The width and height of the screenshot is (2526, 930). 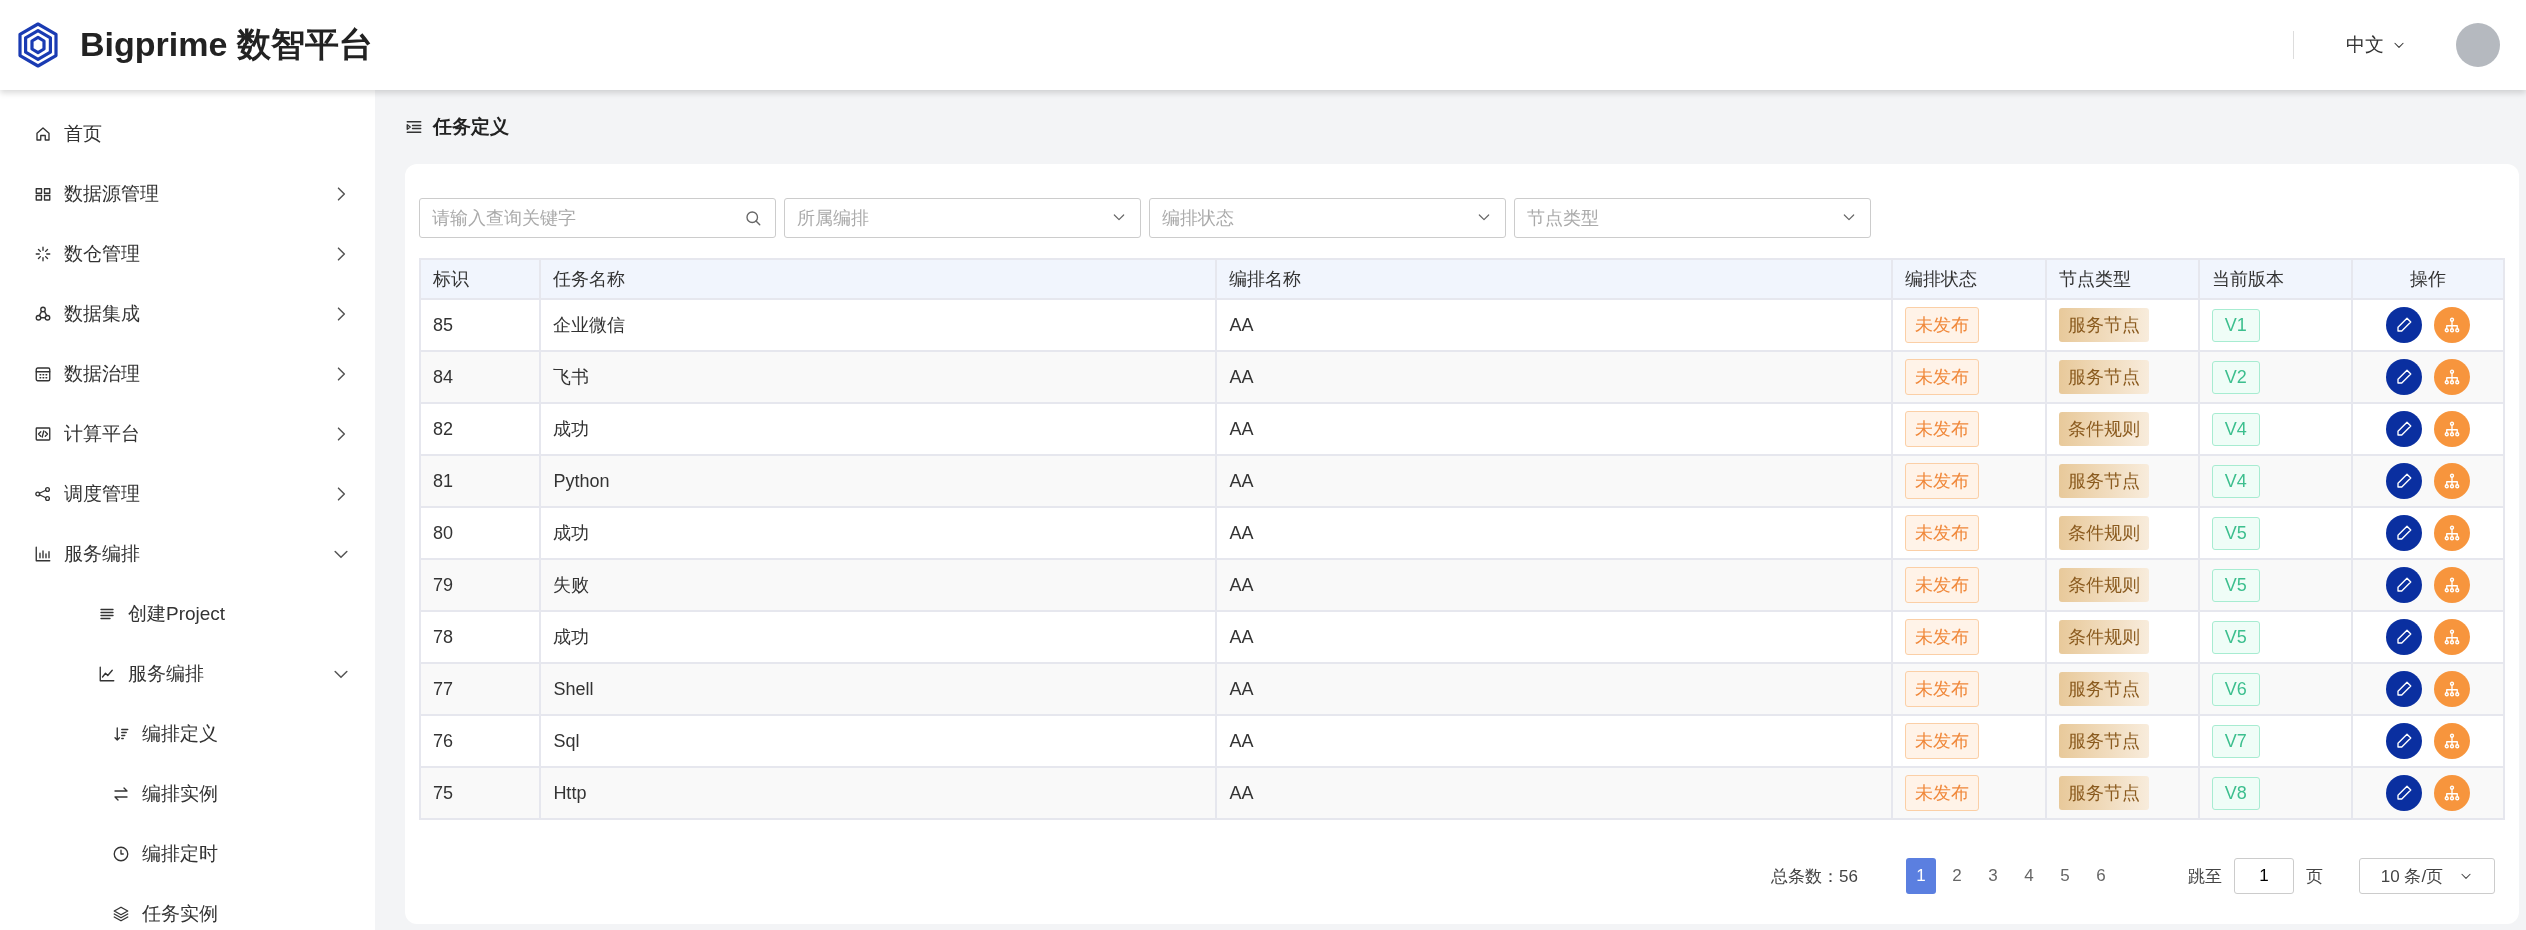 I want to click on table-cell: 77, so click(x=480, y=689).